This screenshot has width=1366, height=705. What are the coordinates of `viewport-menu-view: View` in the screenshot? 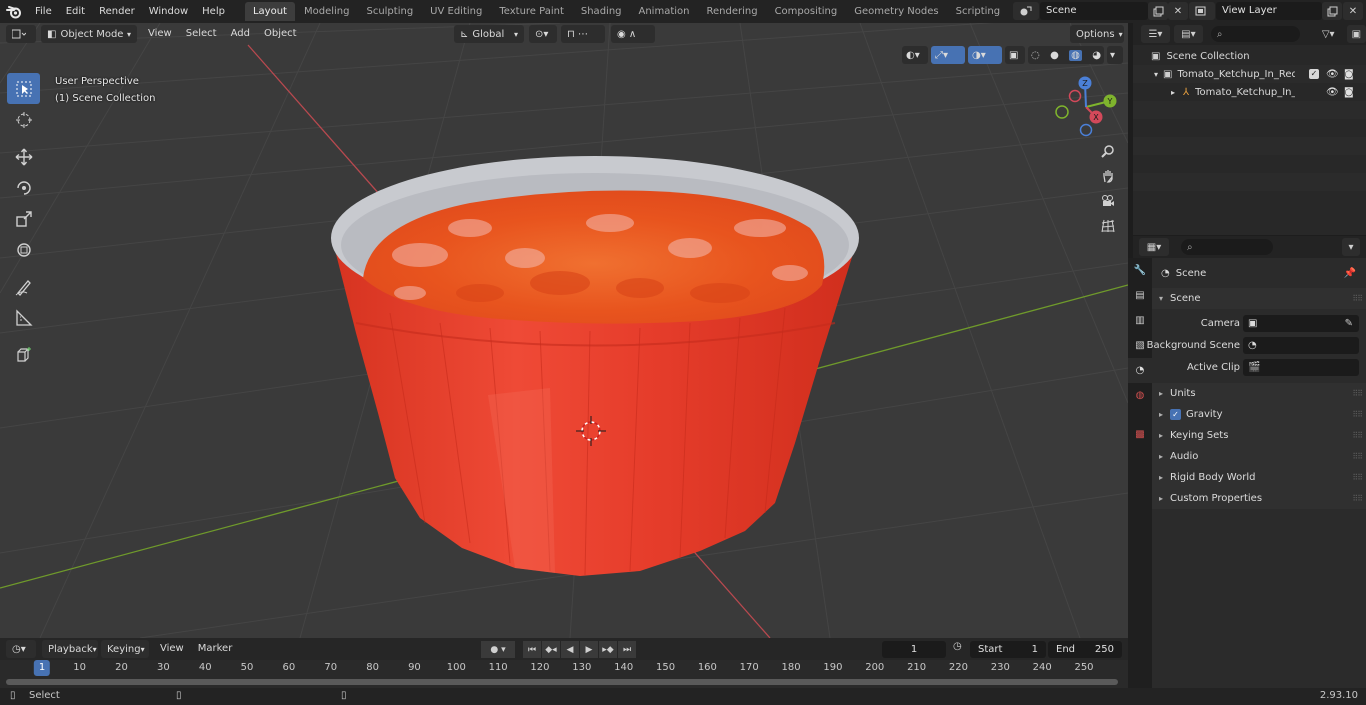 It's located at (160, 34).